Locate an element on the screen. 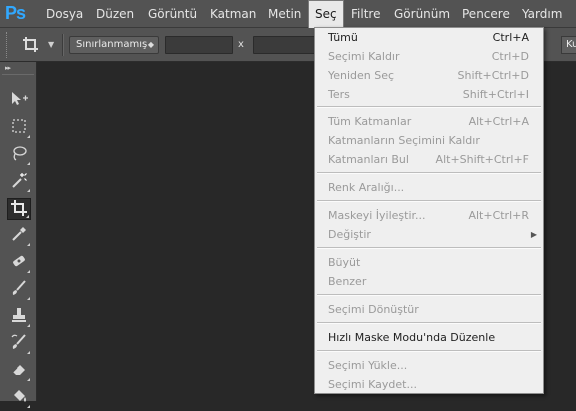  menu-item-shortcut: Alt+Shift+Ctrl+F is located at coordinates (482, 159).